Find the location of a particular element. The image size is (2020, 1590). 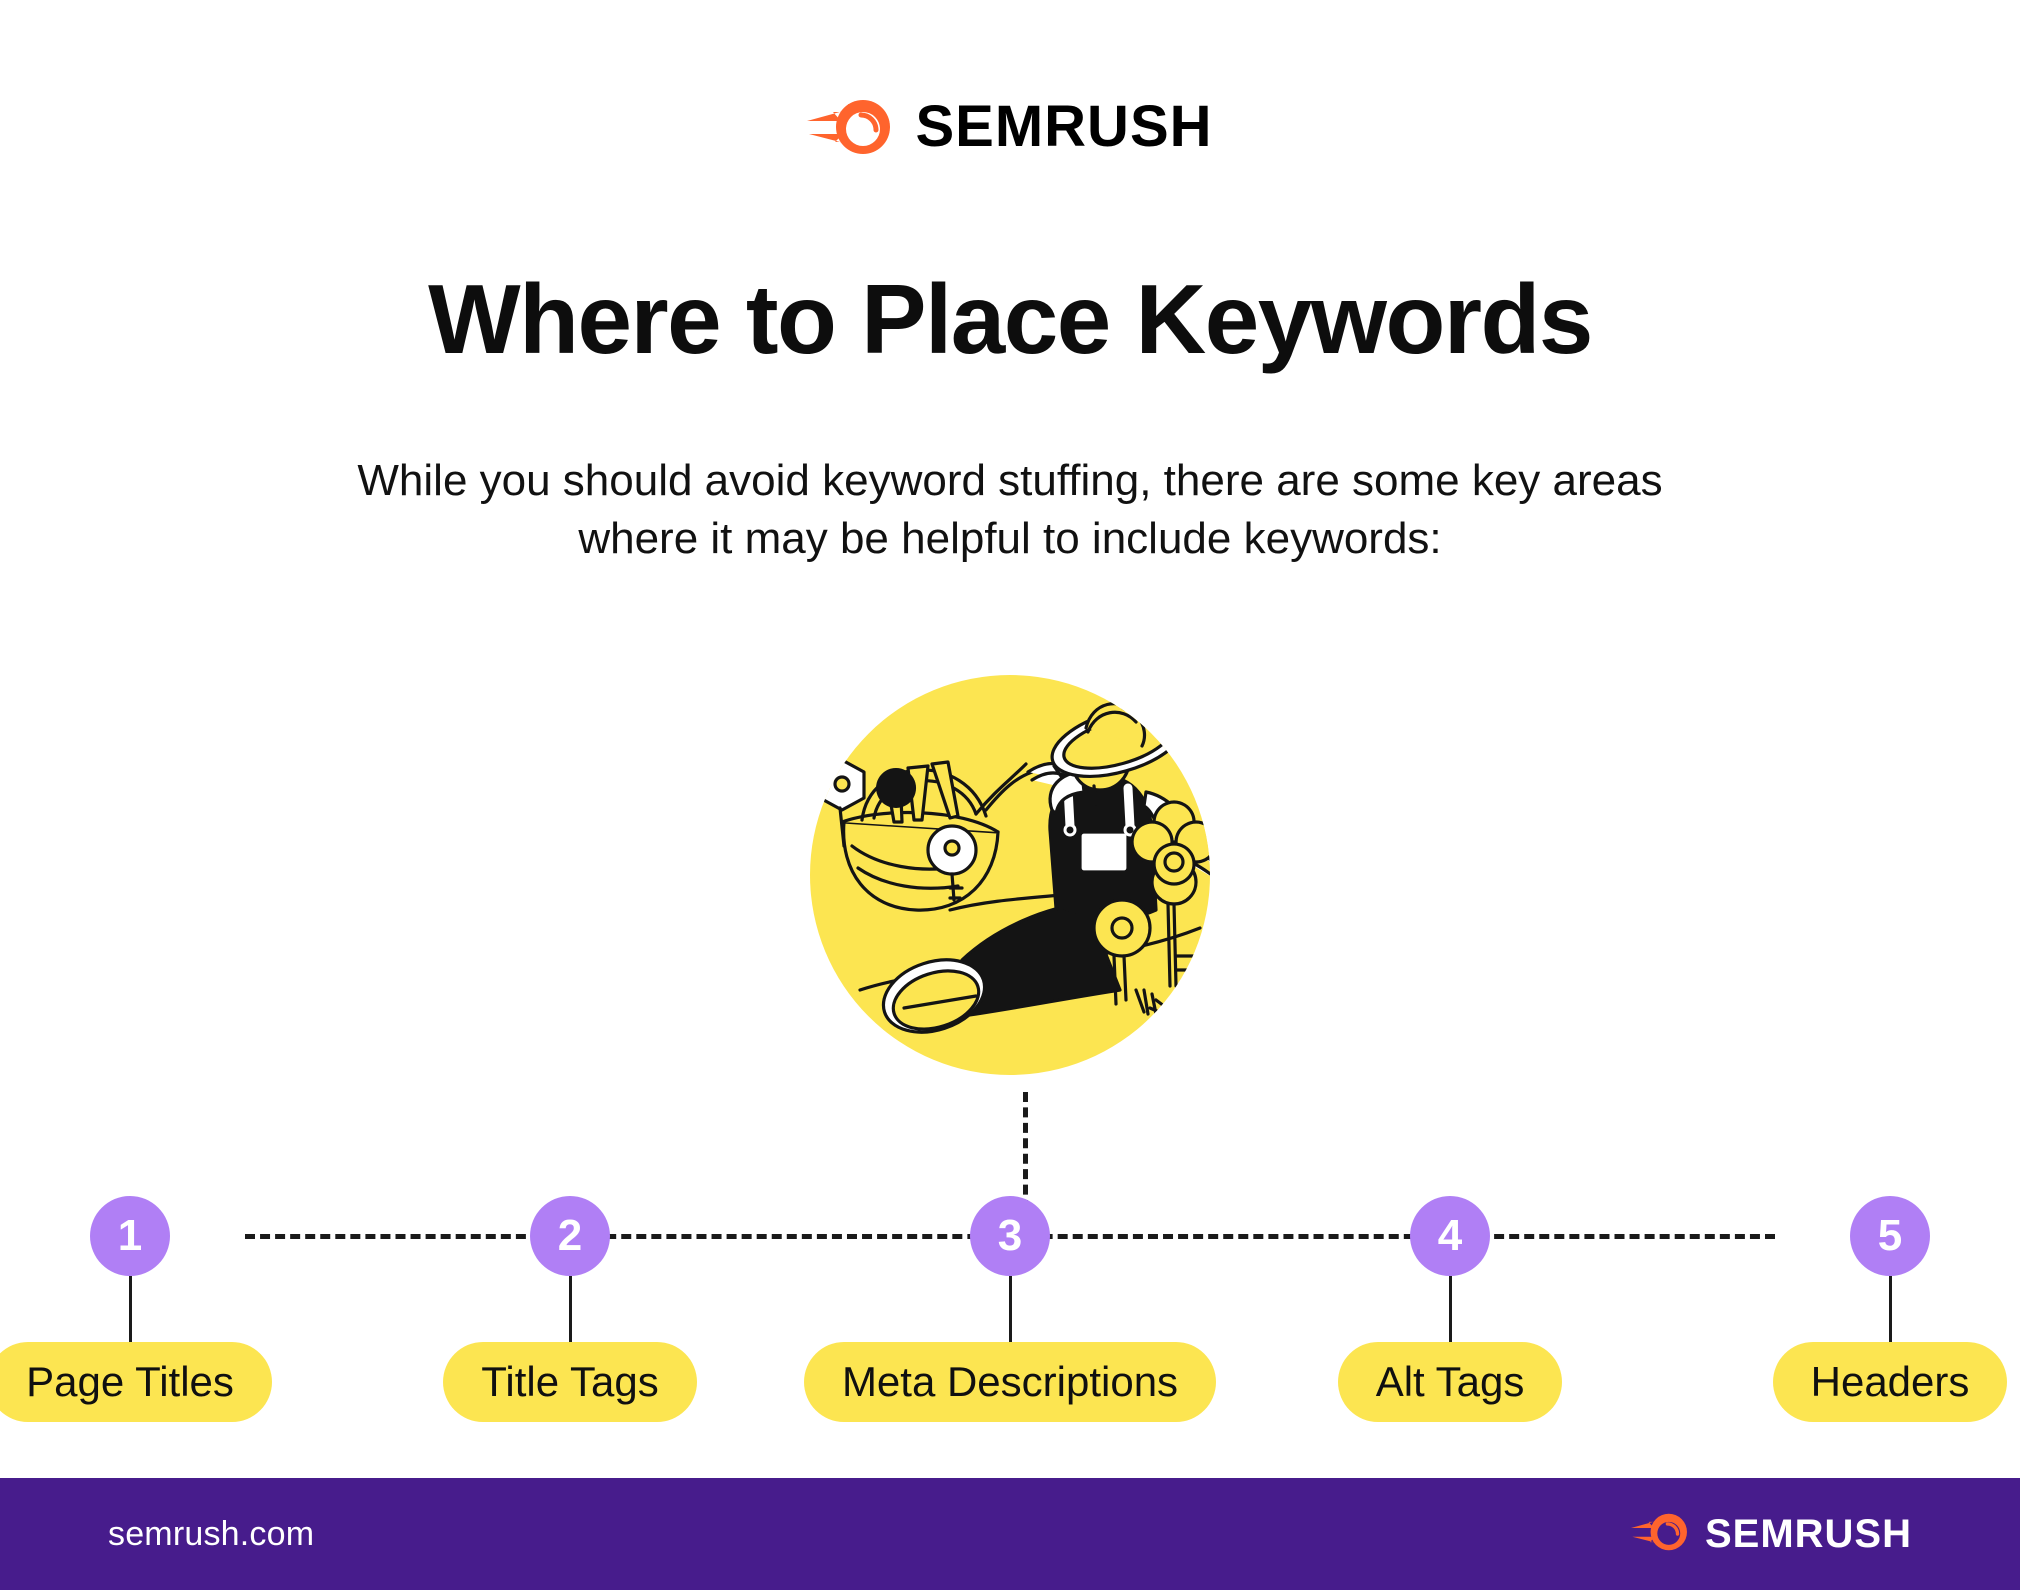

page-title: Where to Place Keywords is located at coordinates (1010, 319).